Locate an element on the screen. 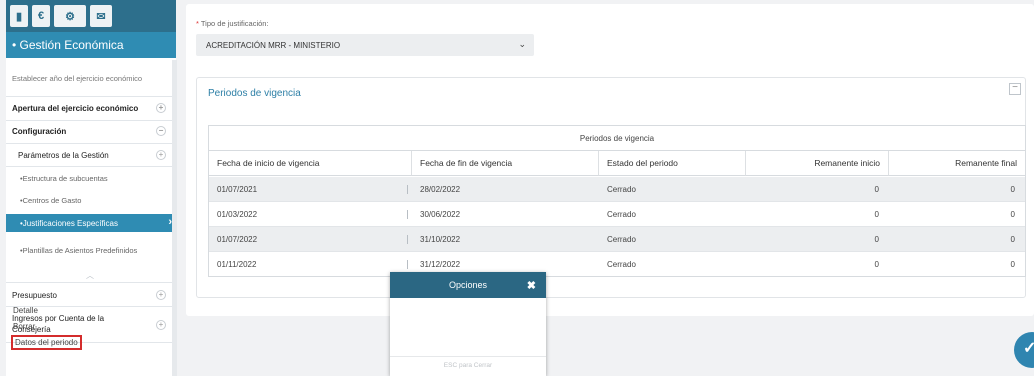 This screenshot has width=1034, height=376. sidebar-item-presupuesto: Presupuesto + is located at coordinates (89, 295).